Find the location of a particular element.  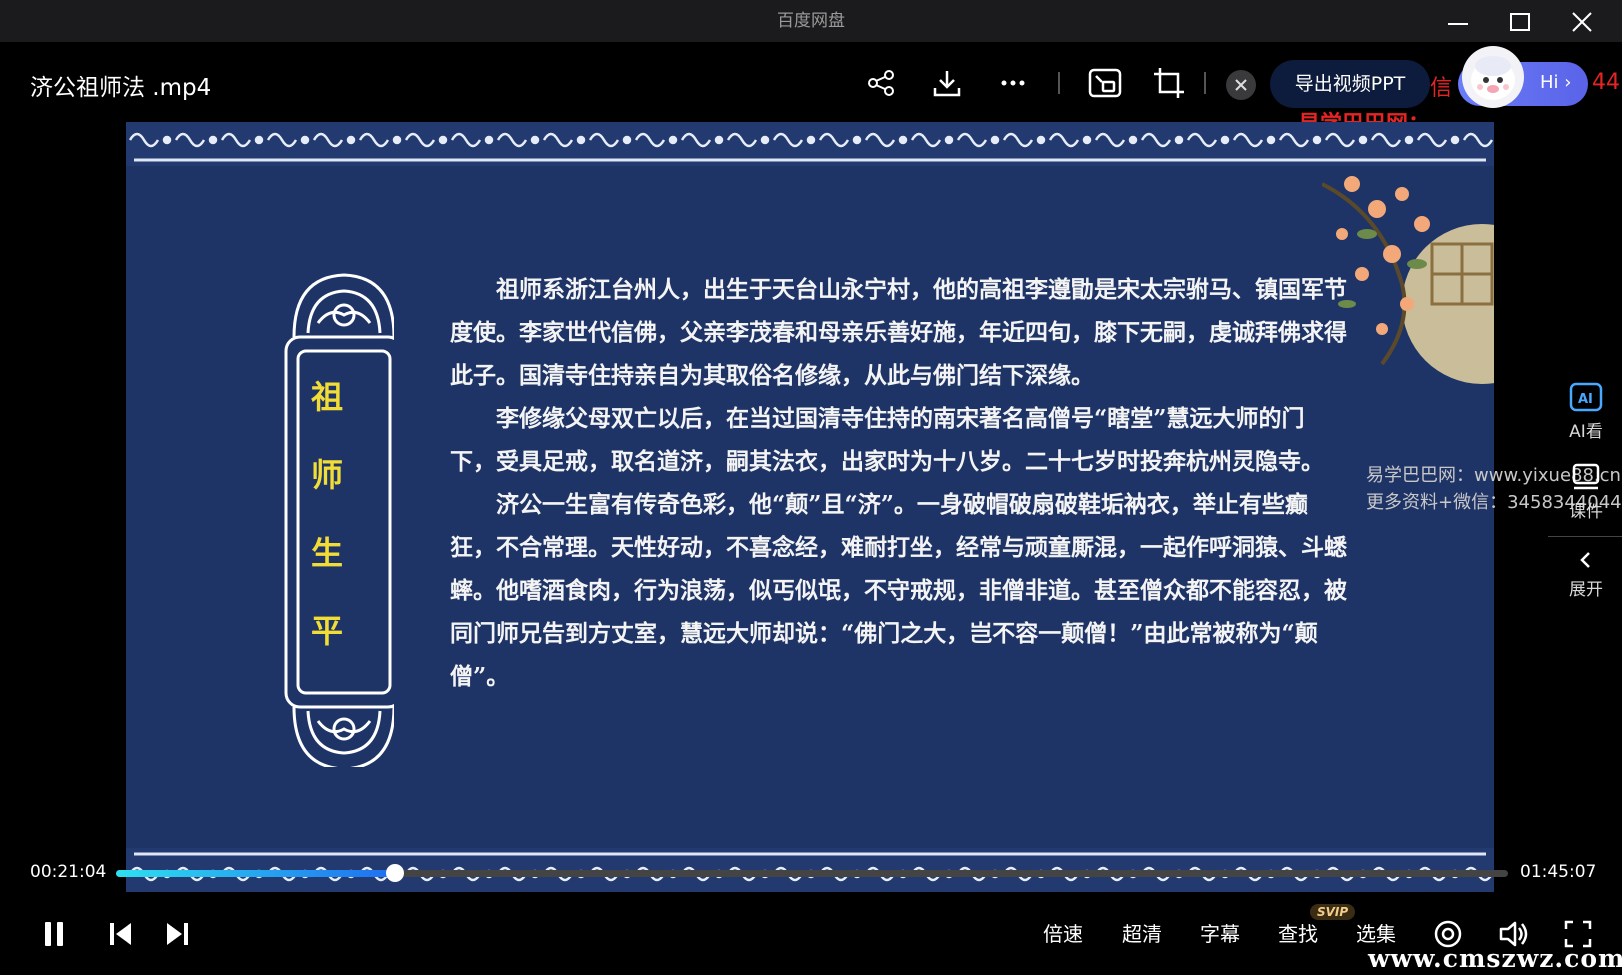

ai-view-button: AI AI看 is located at coordinates (1586, 412).